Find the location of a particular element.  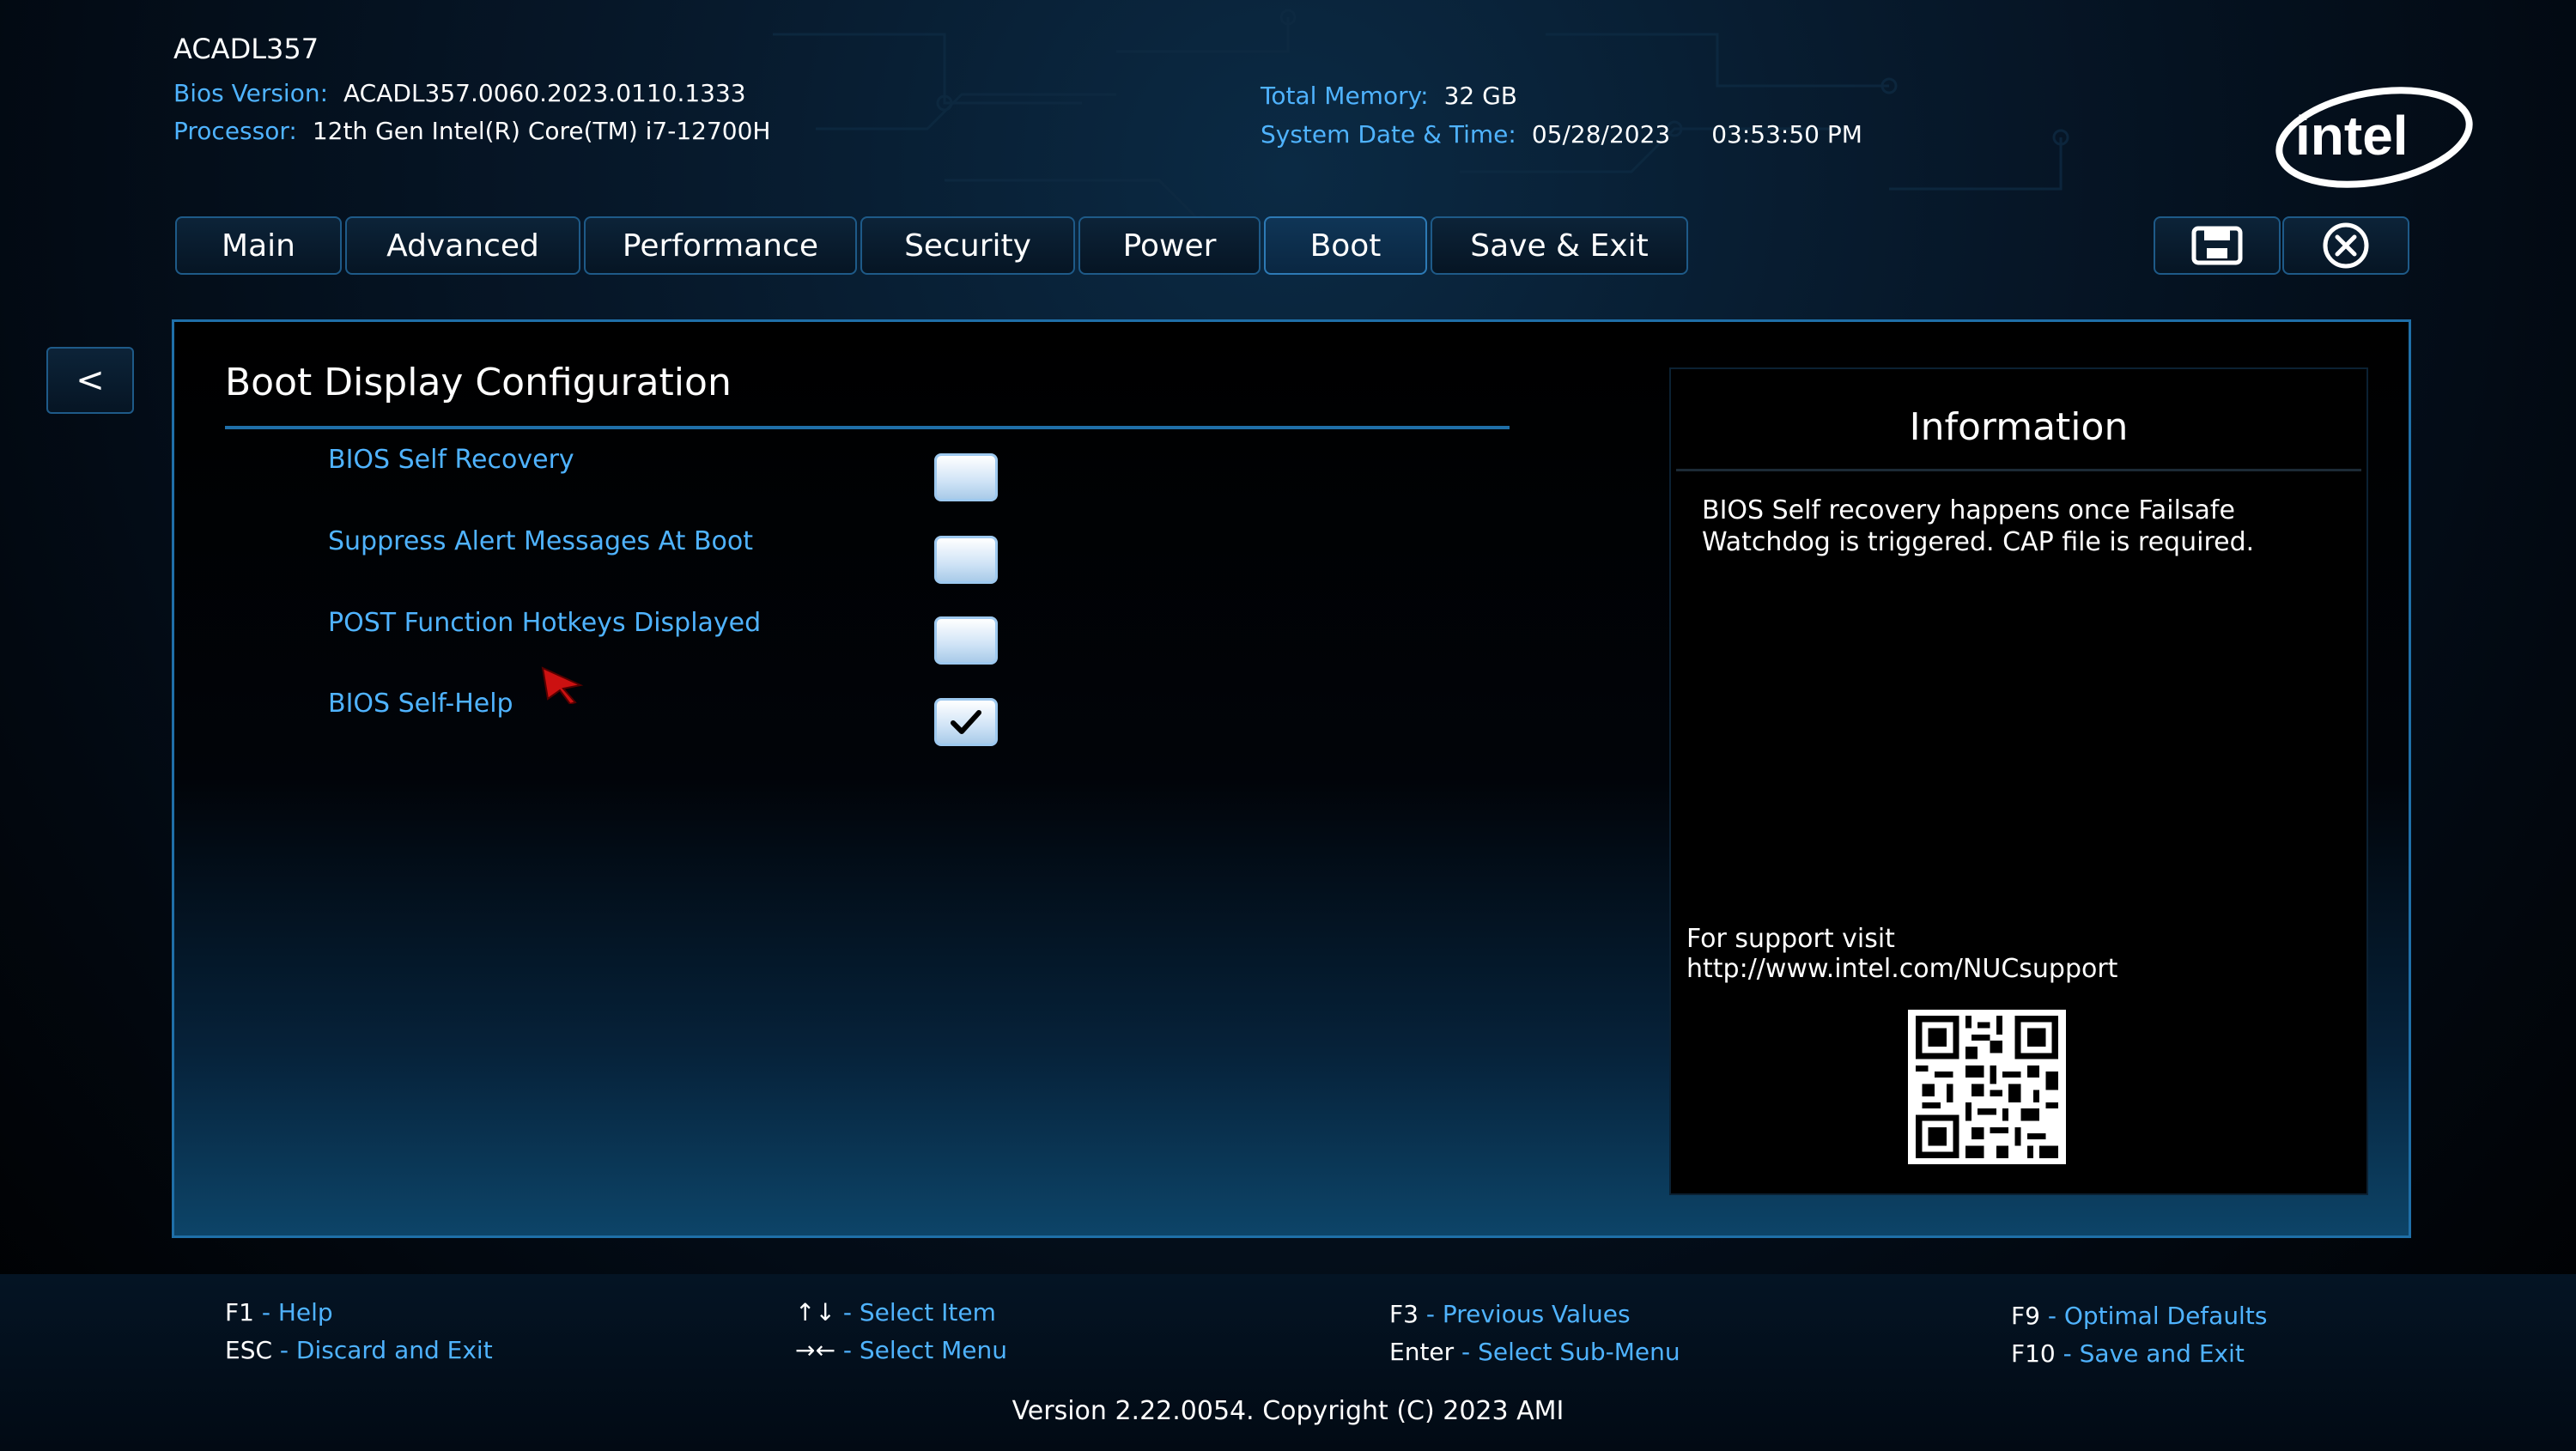

tab-save-exit: Save & Exit is located at coordinates (1559, 246).